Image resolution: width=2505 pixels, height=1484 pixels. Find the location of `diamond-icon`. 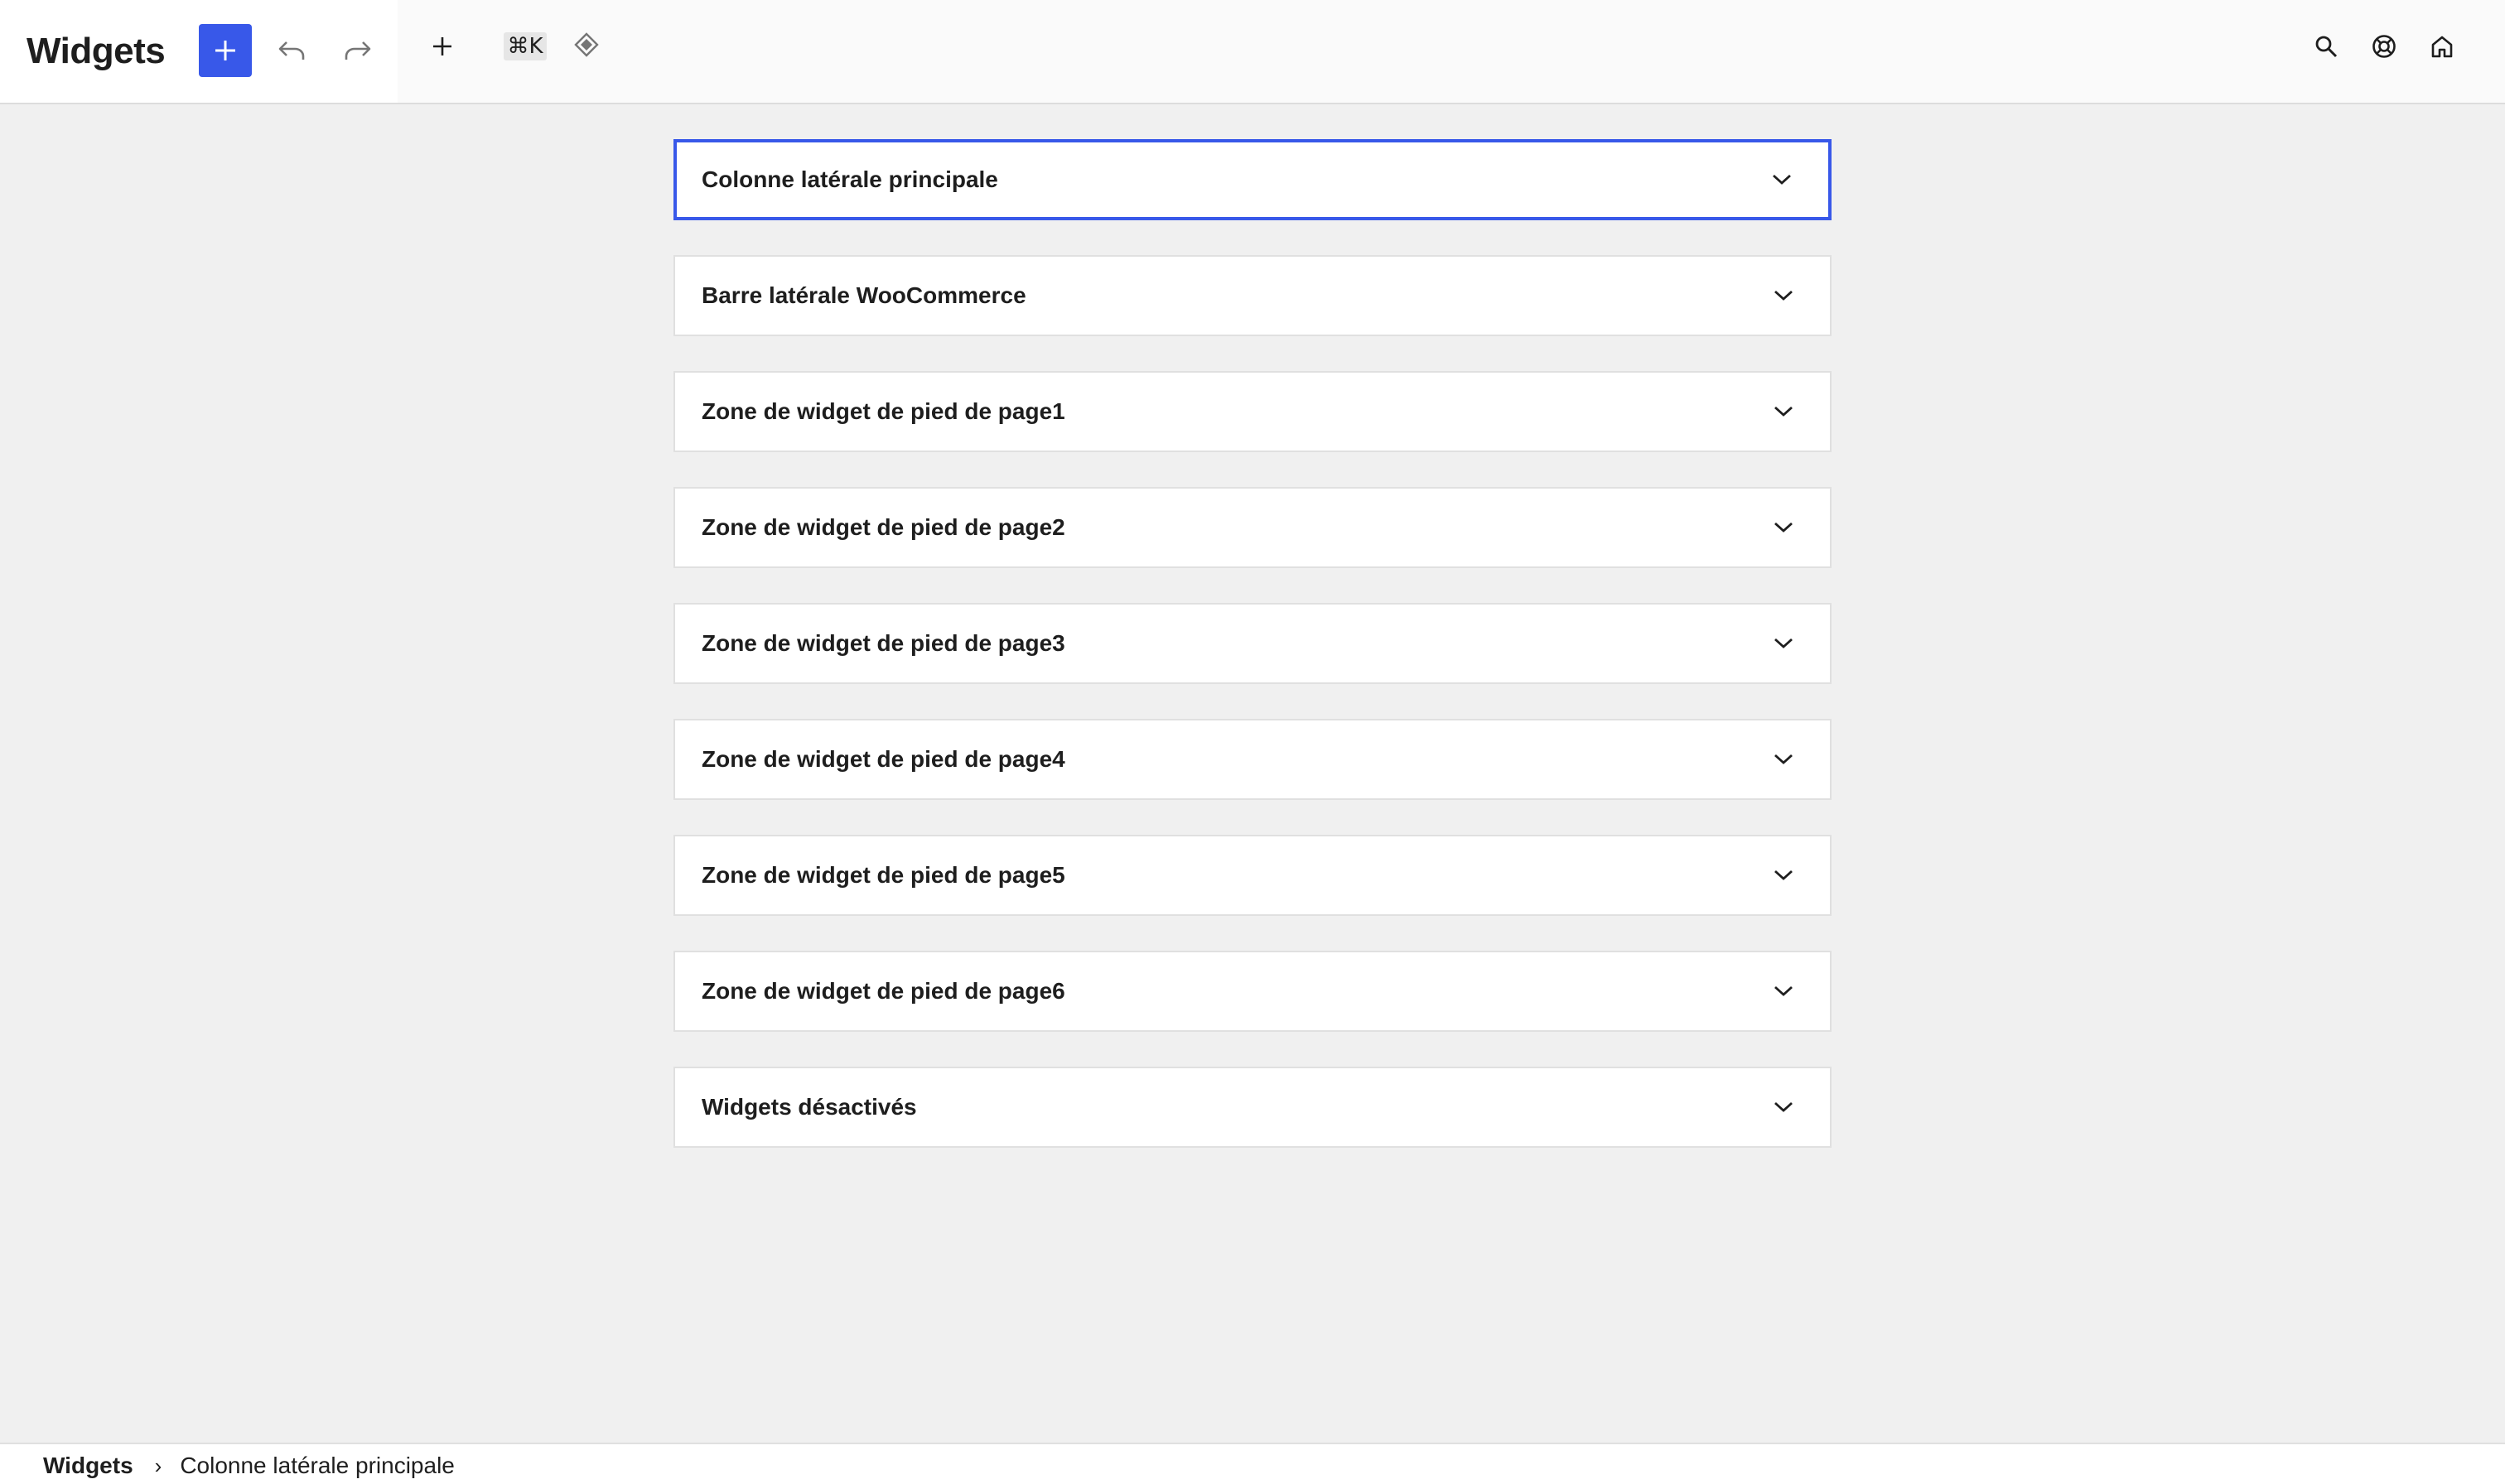

diamond-icon is located at coordinates (586, 44).